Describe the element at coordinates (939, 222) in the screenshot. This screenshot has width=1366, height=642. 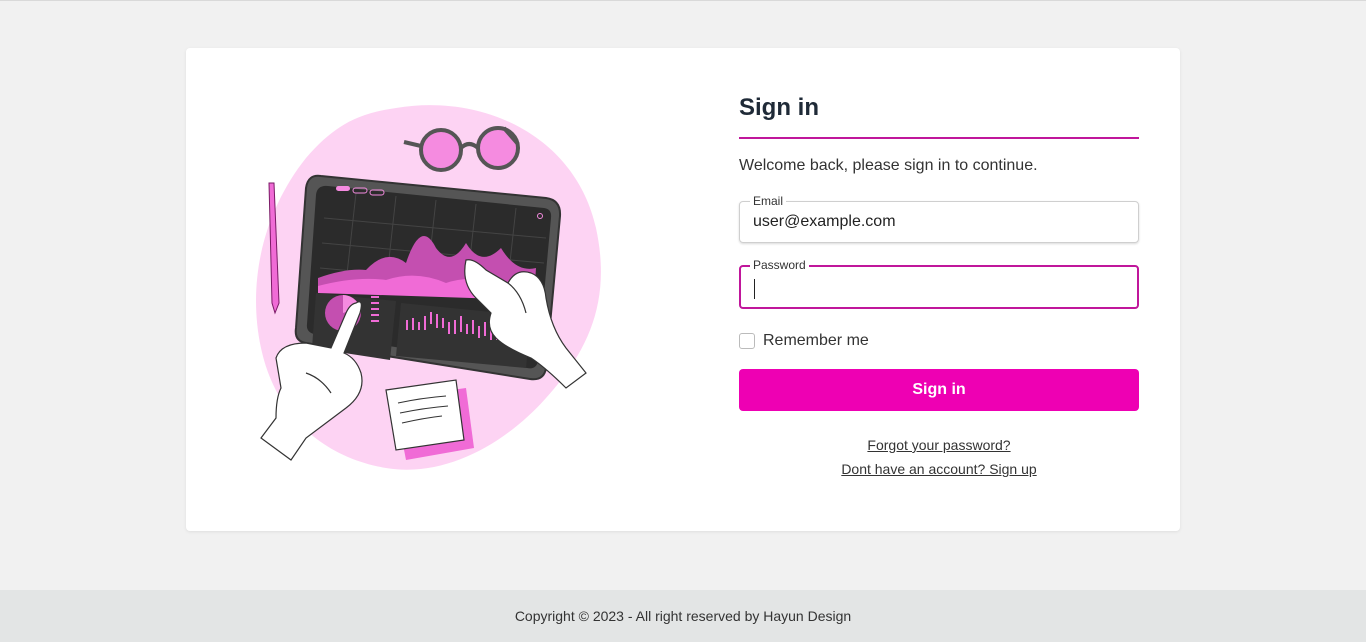
I see `email-input` at that location.